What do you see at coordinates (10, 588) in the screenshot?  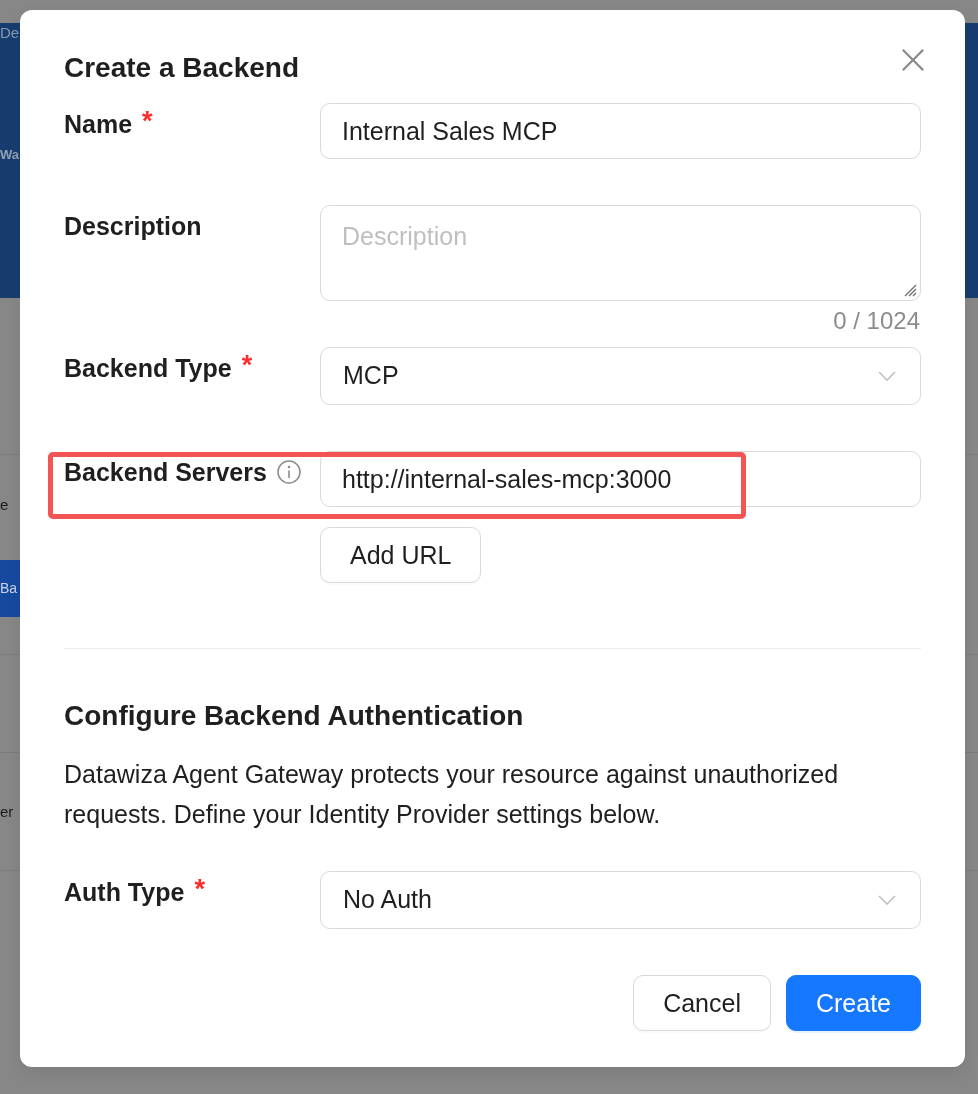 I see `page-button: Ba` at bounding box center [10, 588].